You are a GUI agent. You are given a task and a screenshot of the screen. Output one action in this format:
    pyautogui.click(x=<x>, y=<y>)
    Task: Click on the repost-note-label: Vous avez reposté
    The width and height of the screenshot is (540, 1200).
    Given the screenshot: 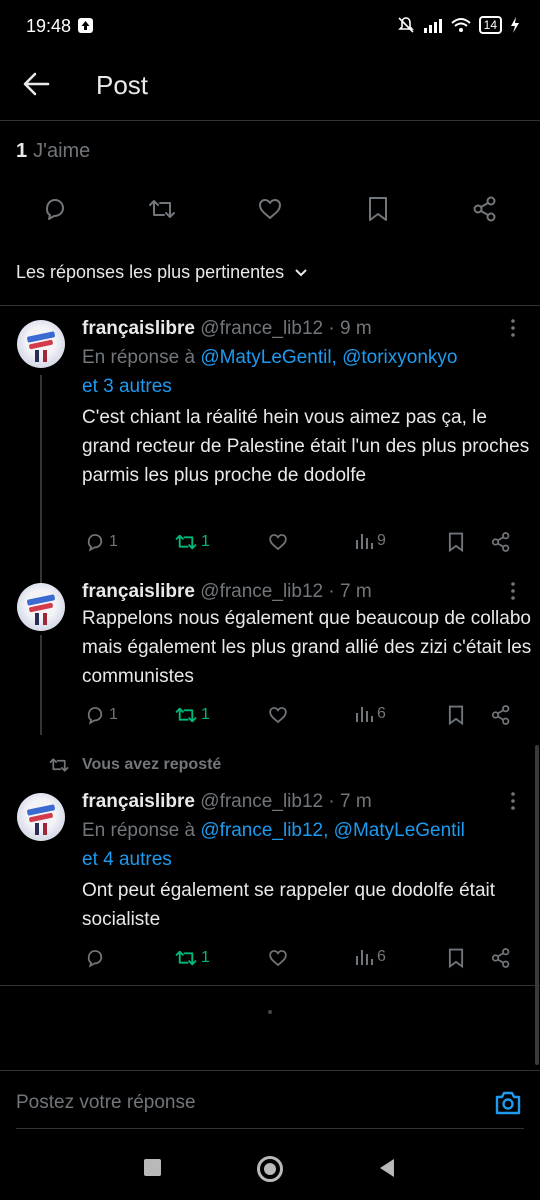 What is the action you would take?
    pyautogui.click(x=152, y=764)
    